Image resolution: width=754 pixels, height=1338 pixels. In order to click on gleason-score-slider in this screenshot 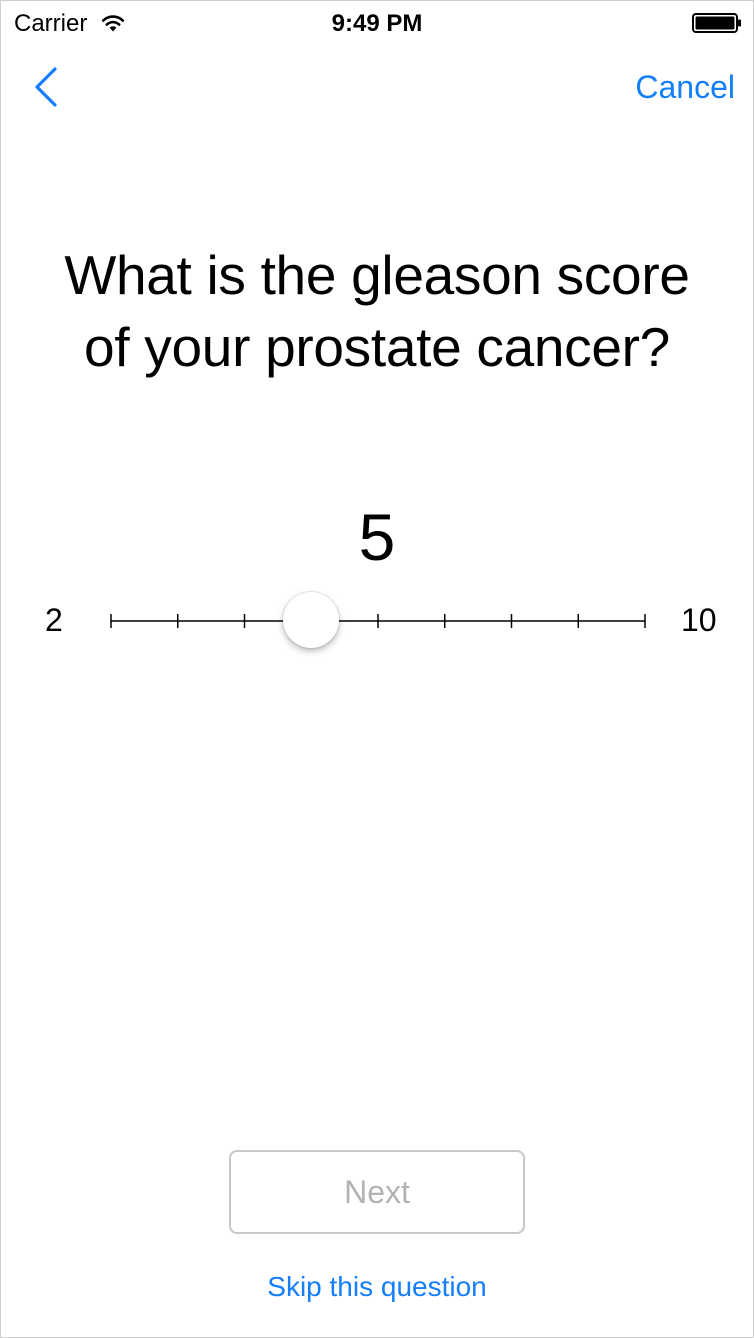, I will do `click(378, 621)`.